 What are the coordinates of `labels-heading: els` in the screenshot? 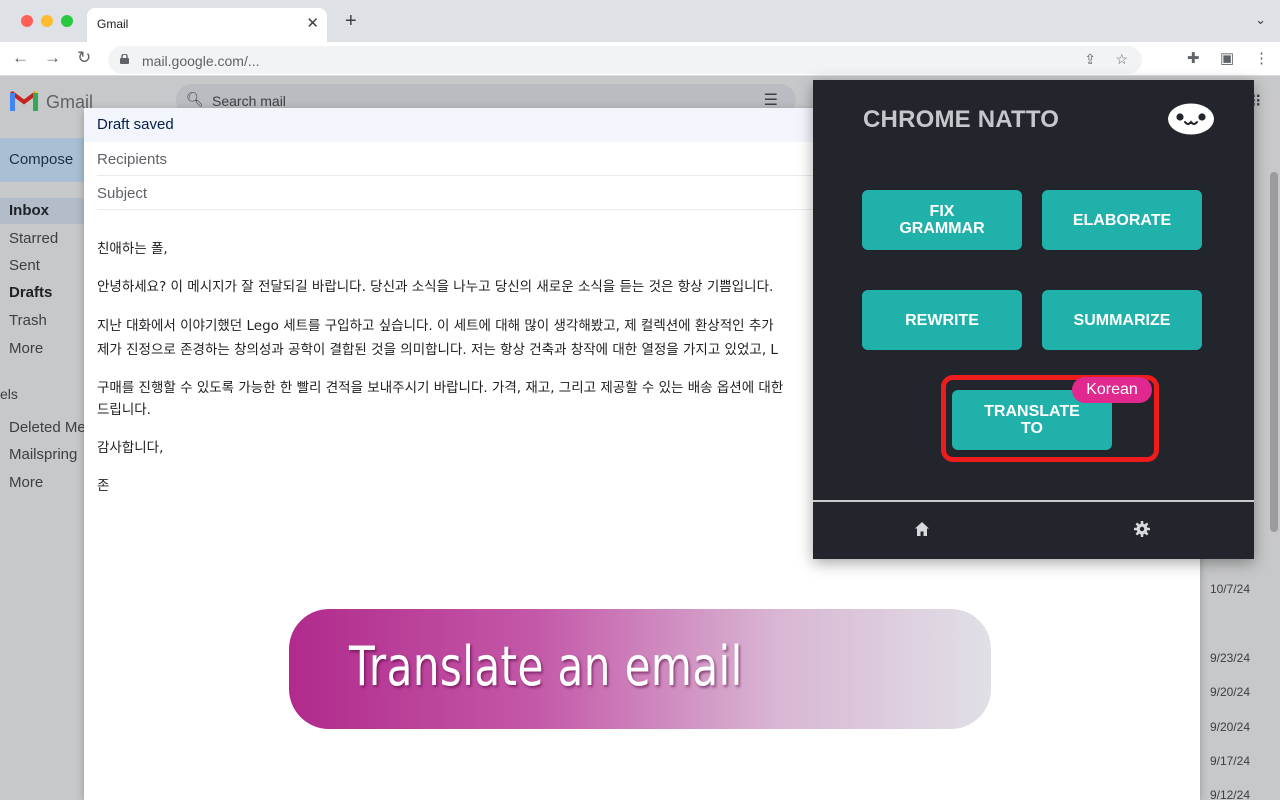 It's located at (9, 394).